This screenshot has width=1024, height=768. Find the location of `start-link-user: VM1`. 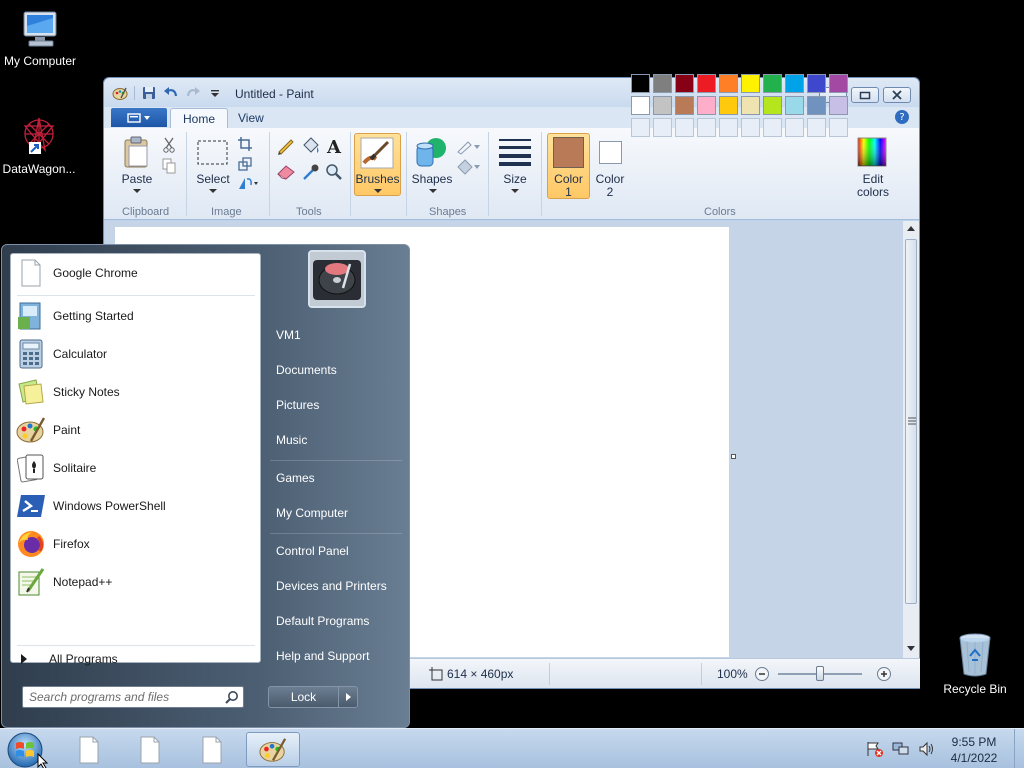

start-link-user: VM1 is located at coordinates (288, 335).